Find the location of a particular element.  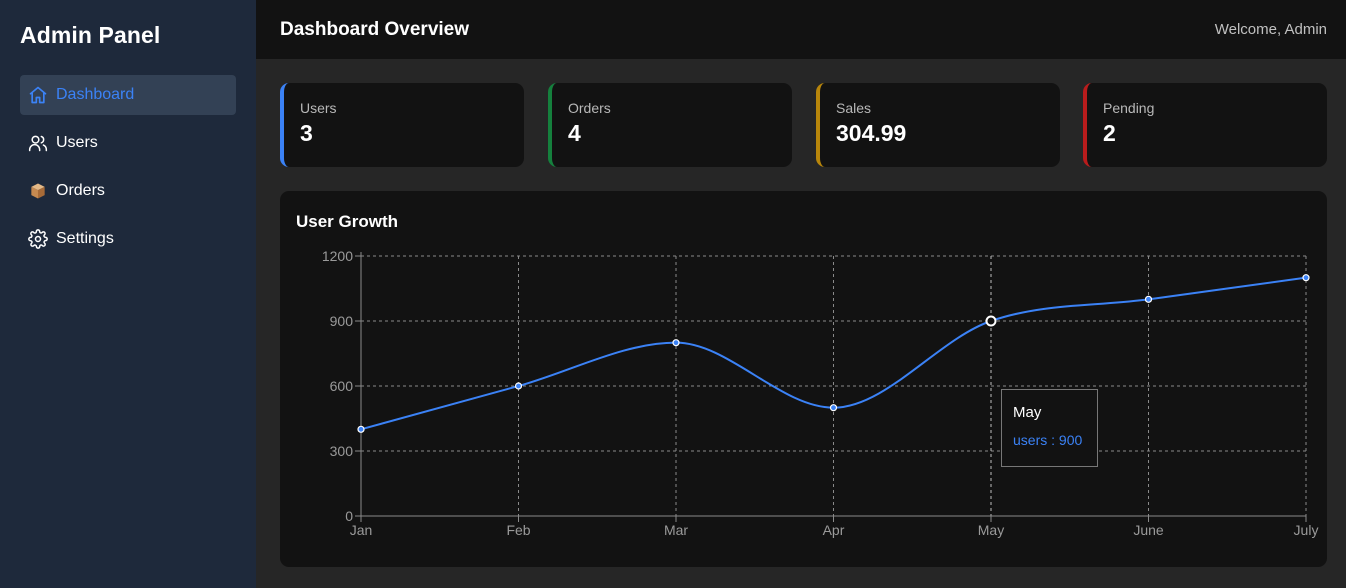

page-title: Dashboard Overview is located at coordinates (375, 29).